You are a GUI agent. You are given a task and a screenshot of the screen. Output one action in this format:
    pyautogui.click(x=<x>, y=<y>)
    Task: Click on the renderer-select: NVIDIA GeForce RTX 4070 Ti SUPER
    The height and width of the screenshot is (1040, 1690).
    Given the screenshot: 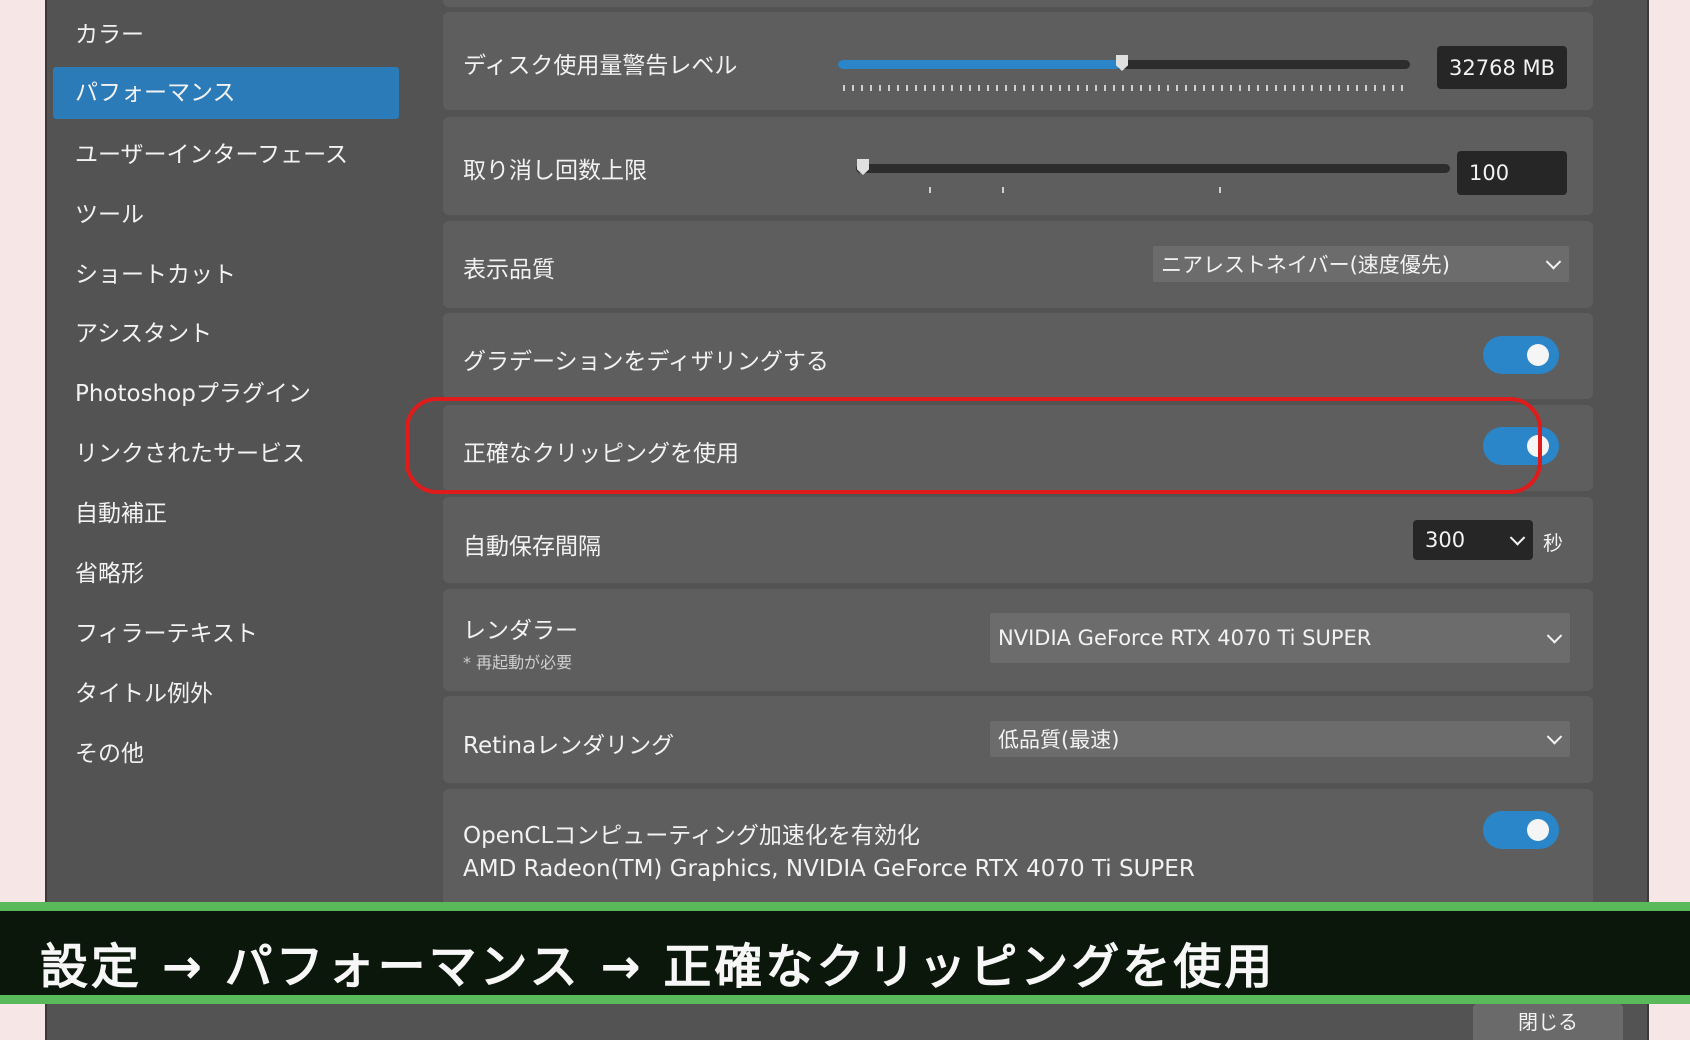 What is the action you would take?
    pyautogui.click(x=1280, y=638)
    